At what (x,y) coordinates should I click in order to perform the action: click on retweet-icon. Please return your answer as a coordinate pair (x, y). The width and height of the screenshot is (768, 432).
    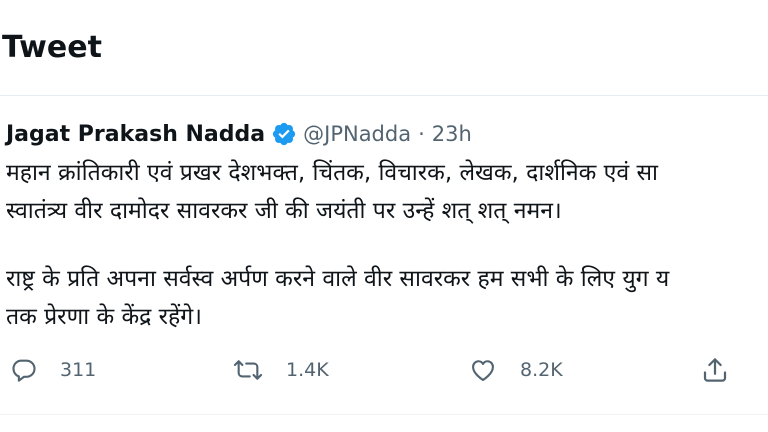
    Looking at the image, I should click on (248, 370).